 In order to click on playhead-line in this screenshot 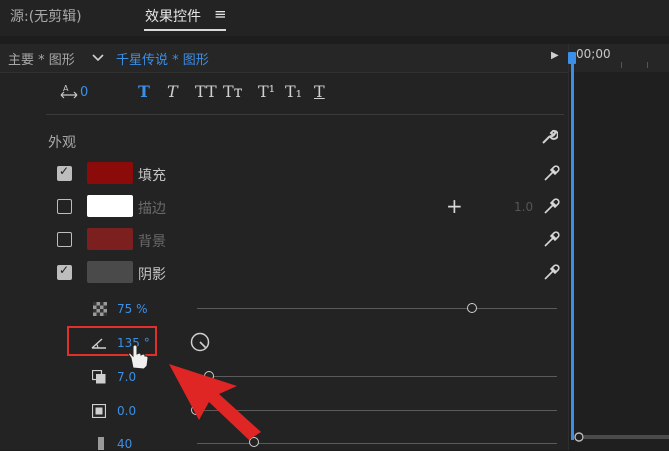, I will do `click(572, 246)`.